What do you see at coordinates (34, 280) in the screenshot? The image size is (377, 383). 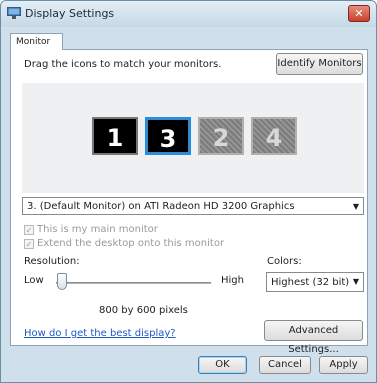 I see `resolution-low-label: Low` at bounding box center [34, 280].